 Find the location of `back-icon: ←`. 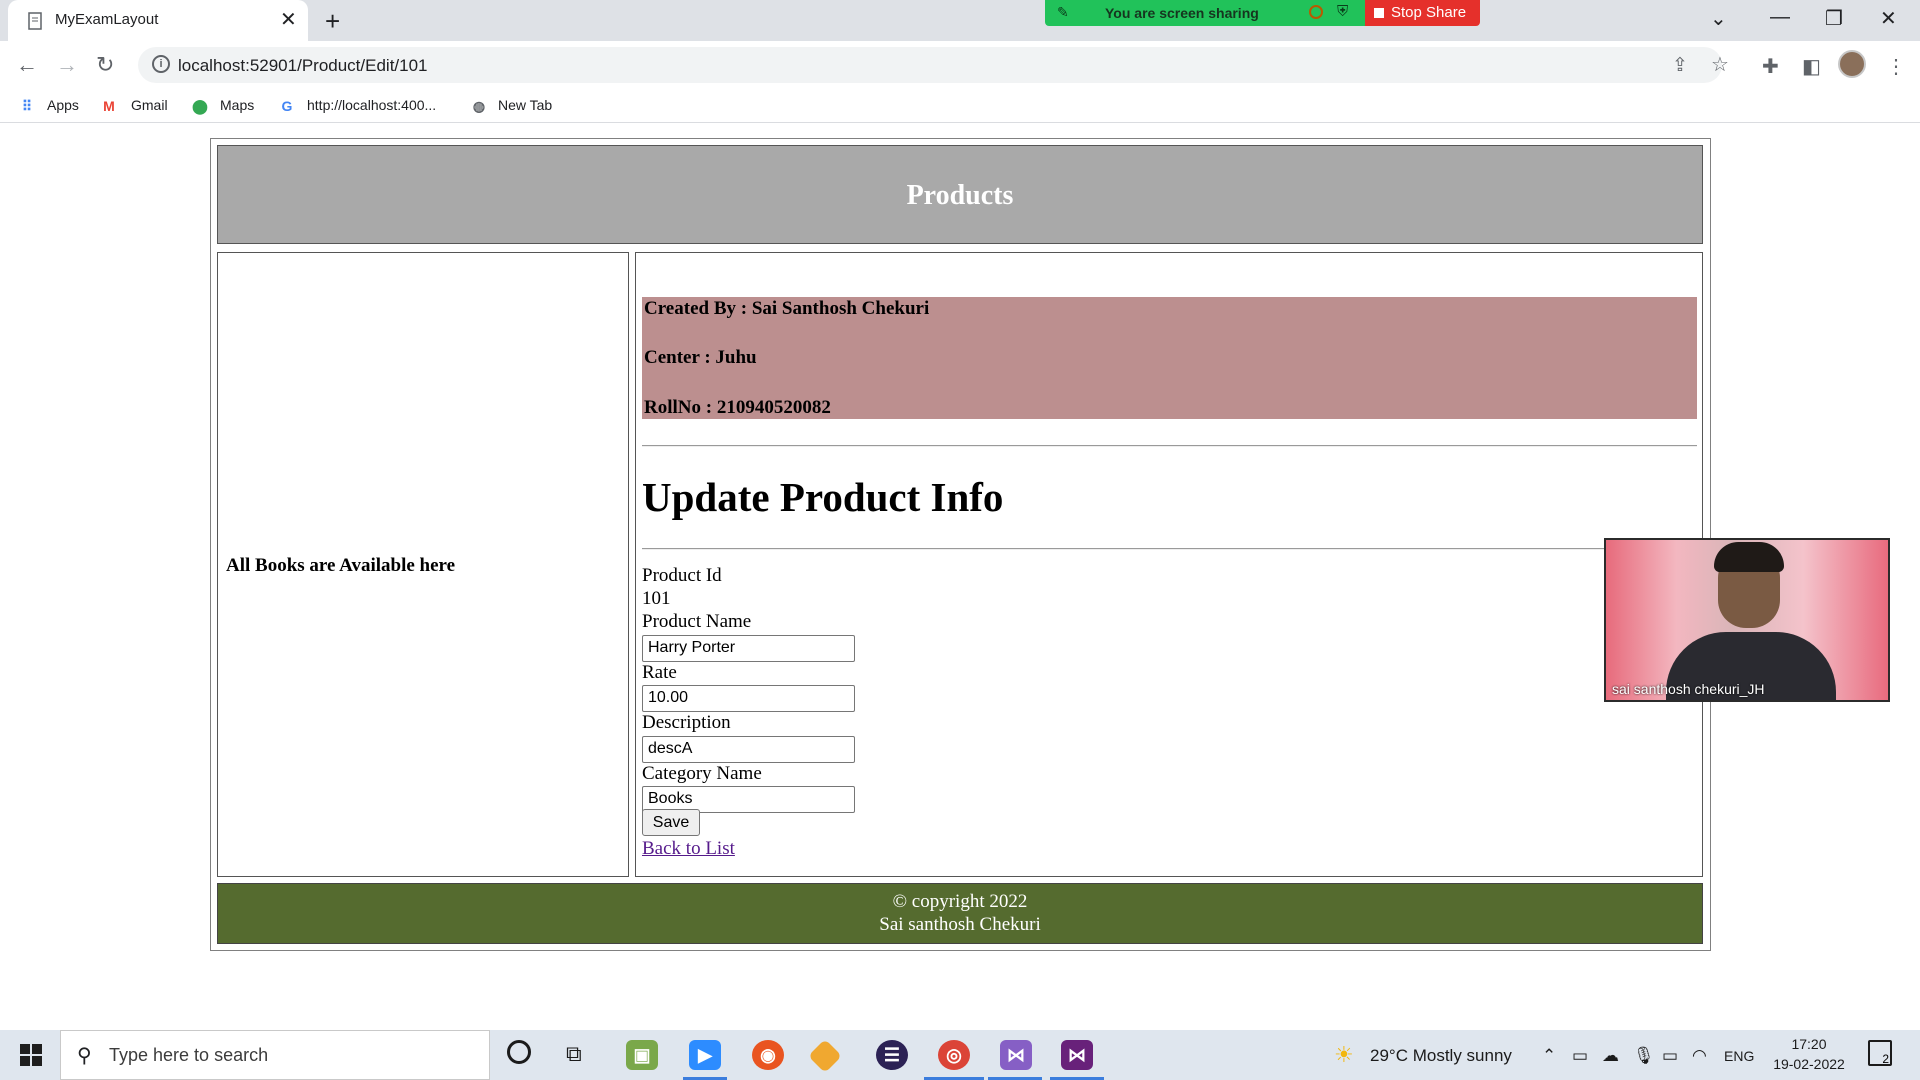

back-icon: ← is located at coordinates (27, 65).